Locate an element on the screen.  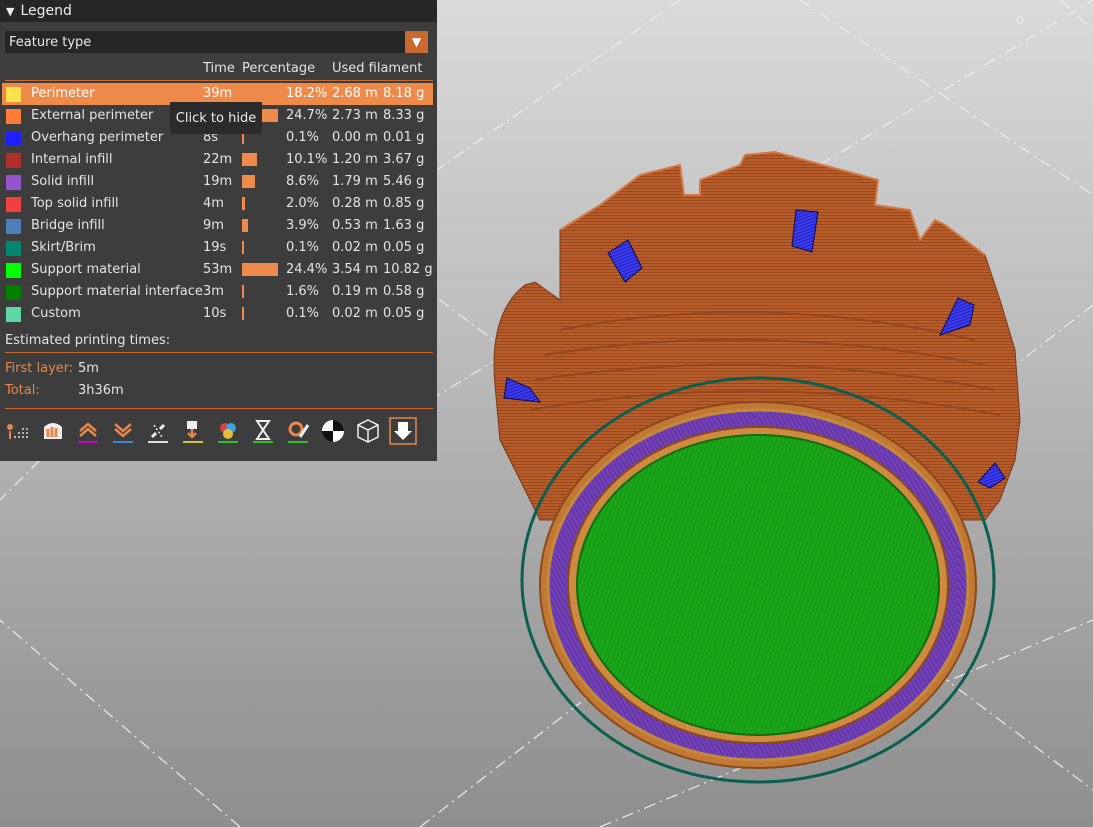
view-type-combo: Feature type ▼ is located at coordinates (216, 42).